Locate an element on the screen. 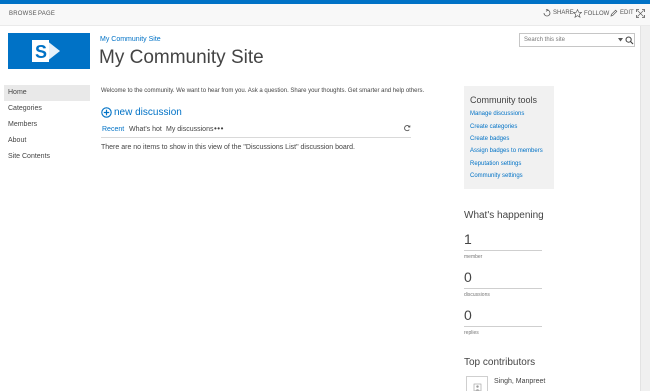 This screenshot has width=650, height=391. stat-discussions: 0 is located at coordinates (503, 279).